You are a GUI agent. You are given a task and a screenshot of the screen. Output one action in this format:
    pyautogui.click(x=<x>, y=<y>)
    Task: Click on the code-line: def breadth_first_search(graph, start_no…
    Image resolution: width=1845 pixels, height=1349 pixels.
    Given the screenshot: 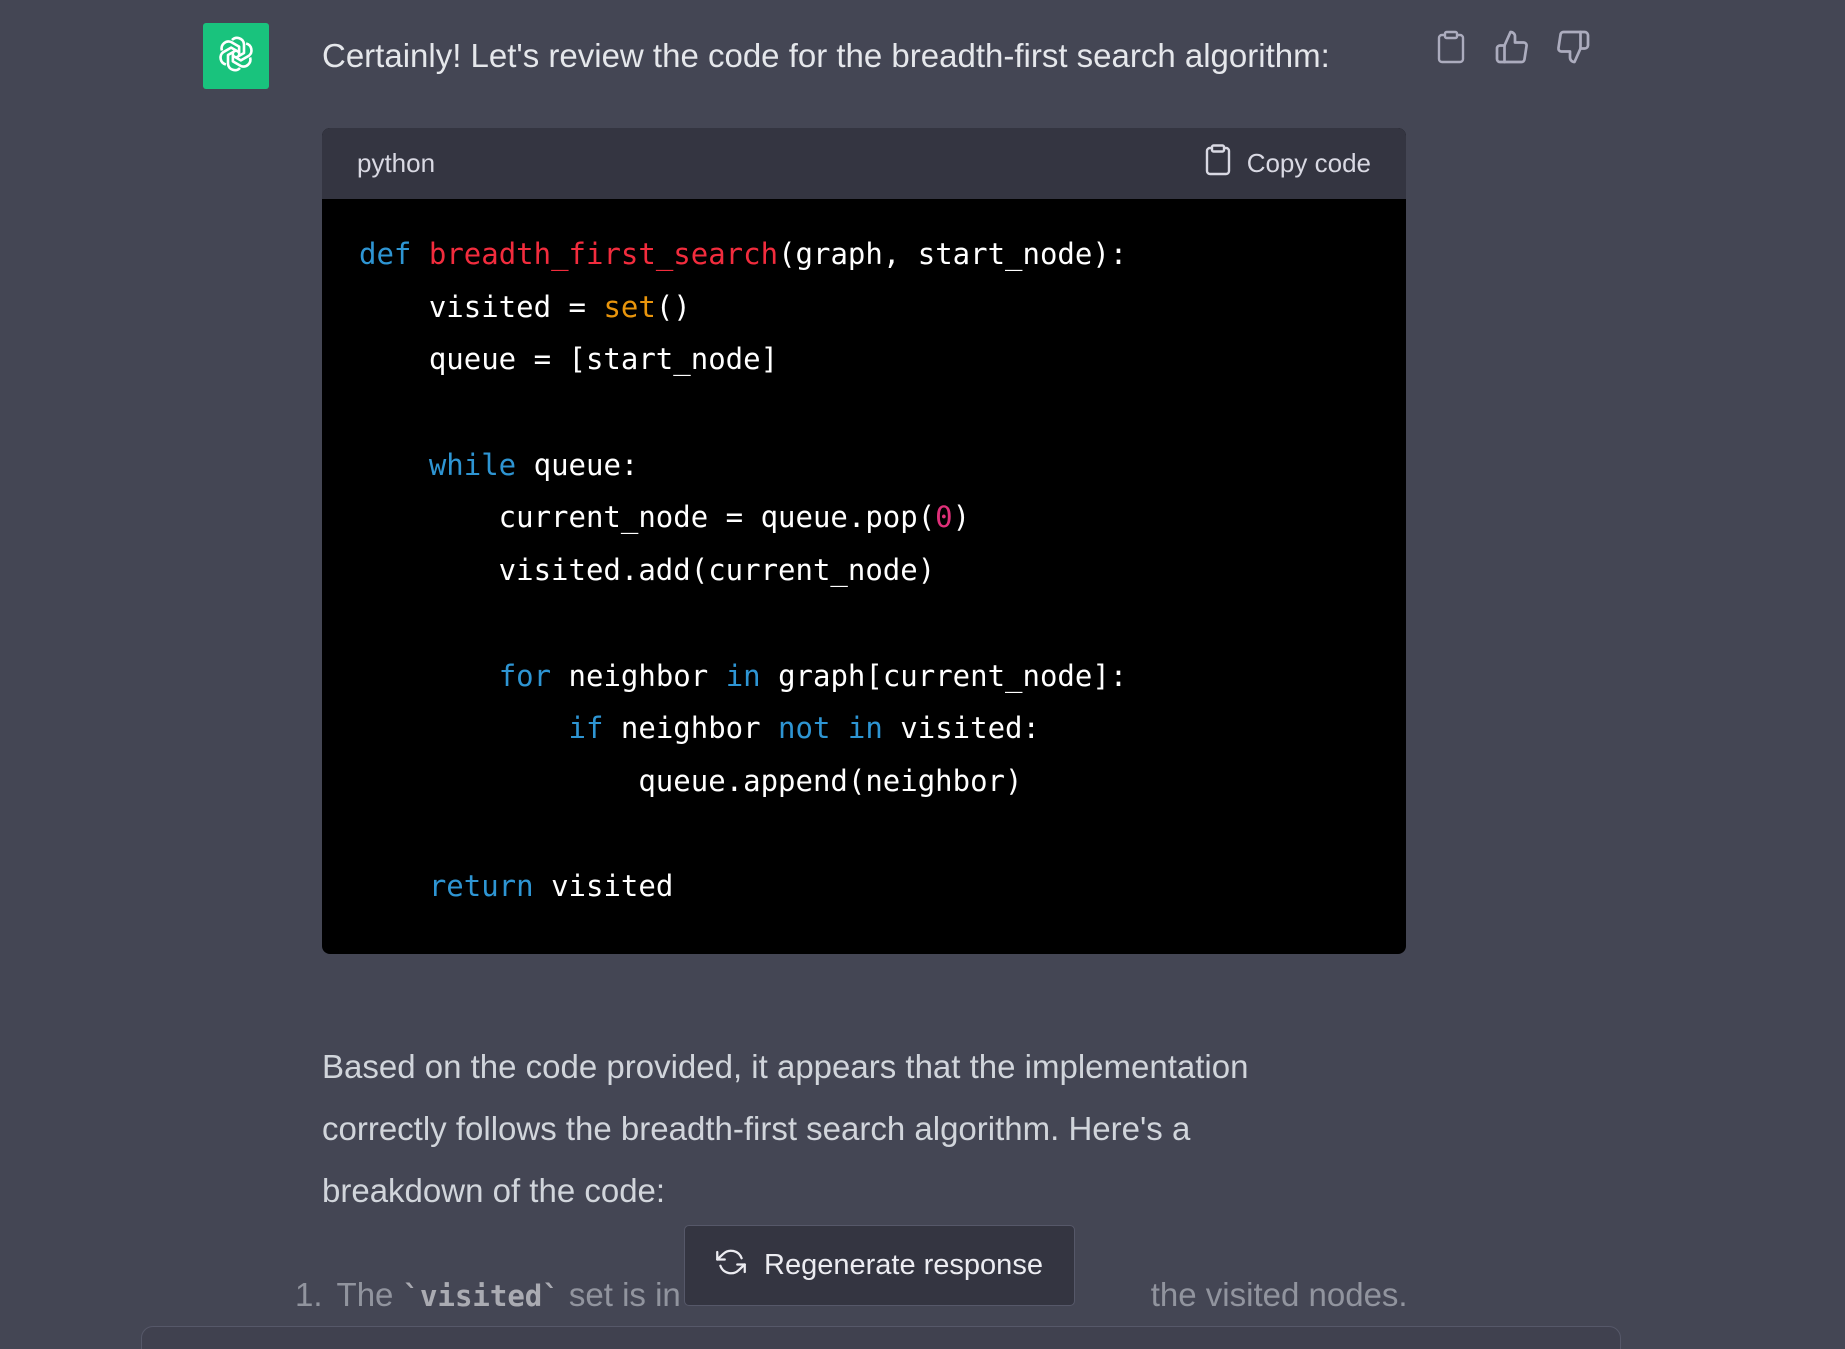 What is the action you would take?
    pyautogui.click(x=864, y=254)
    